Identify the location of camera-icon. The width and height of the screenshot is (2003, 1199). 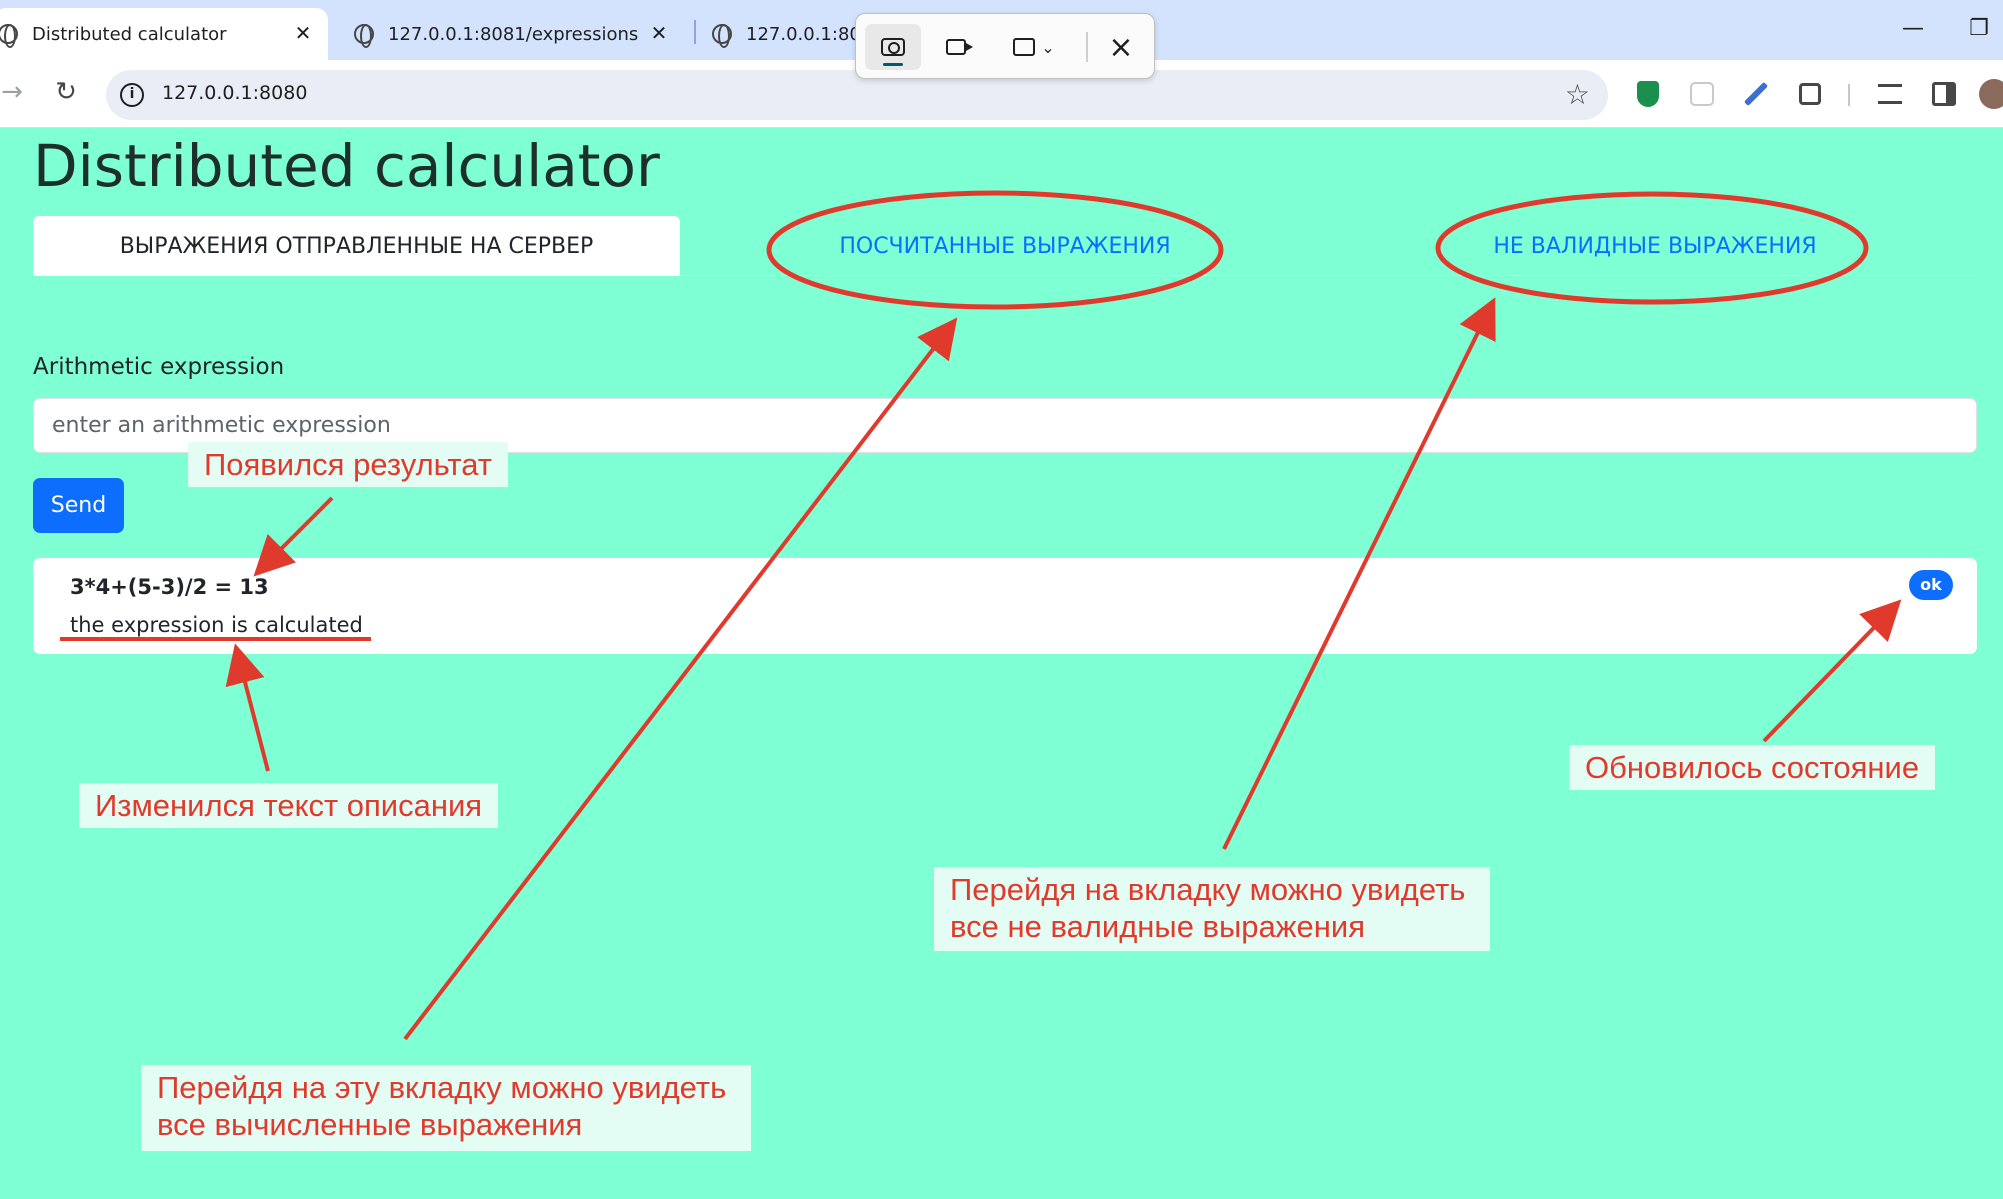
(893, 47).